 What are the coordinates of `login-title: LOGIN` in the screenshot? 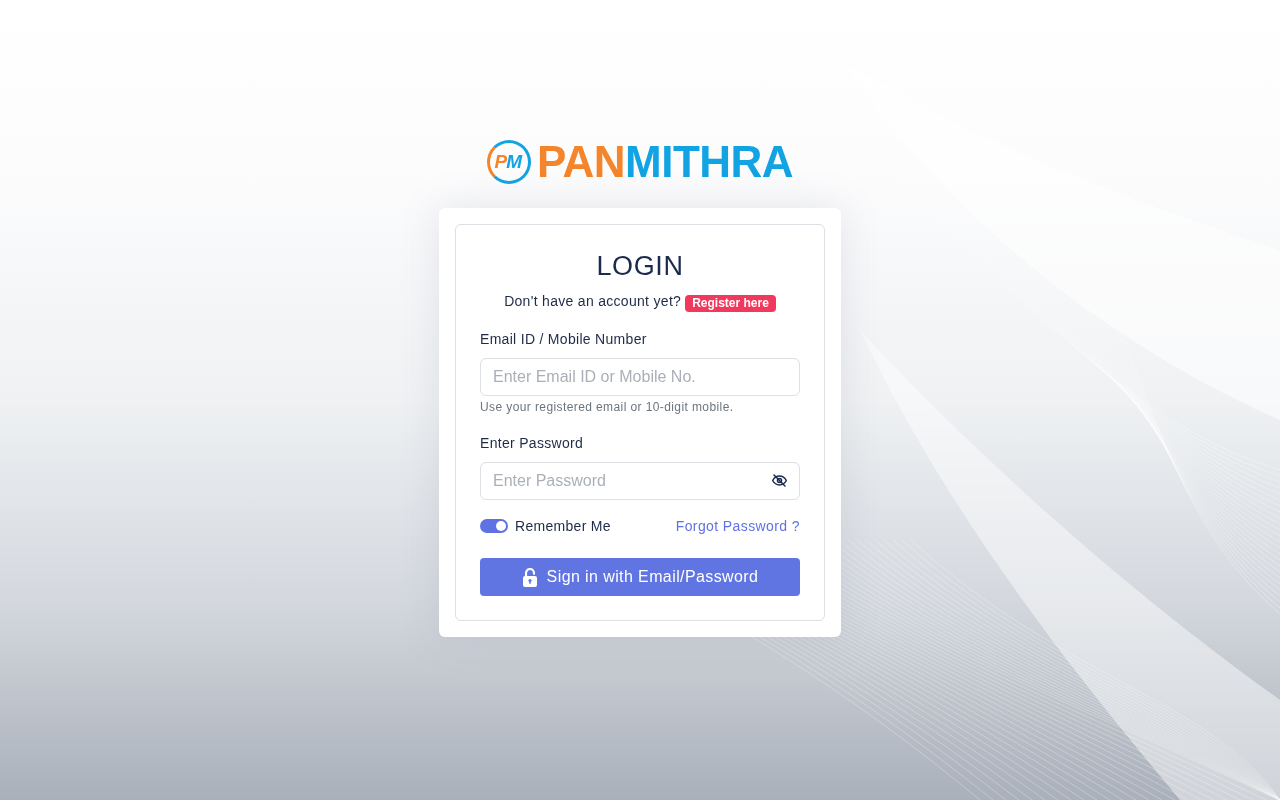 It's located at (640, 266).